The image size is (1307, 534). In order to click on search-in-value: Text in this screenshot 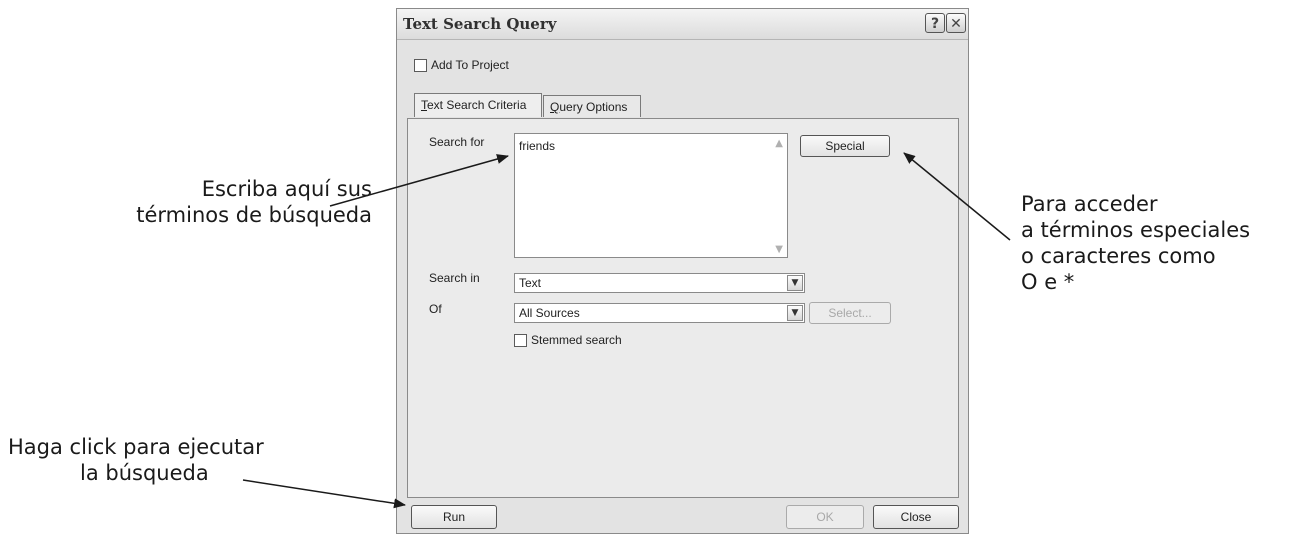, I will do `click(530, 283)`.